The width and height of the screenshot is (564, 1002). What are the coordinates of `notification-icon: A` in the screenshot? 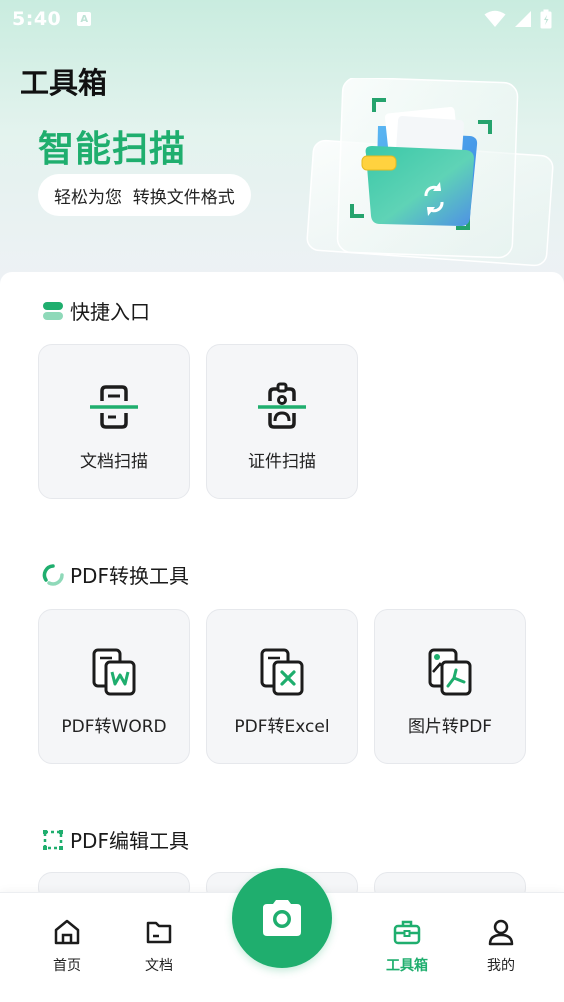 It's located at (84, 19).